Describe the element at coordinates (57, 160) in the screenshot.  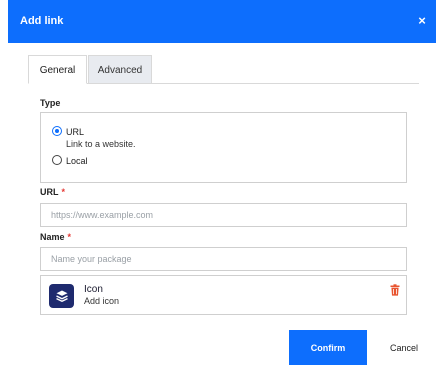
I see `radio-local` at that location.